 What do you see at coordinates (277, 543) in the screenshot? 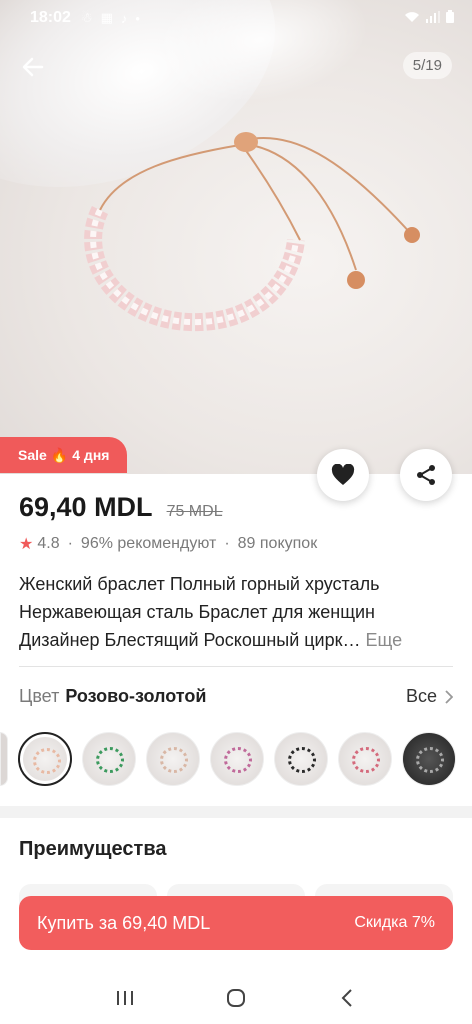
I see `purchases-count: 89 покупок` at bounding box center [277, 543].